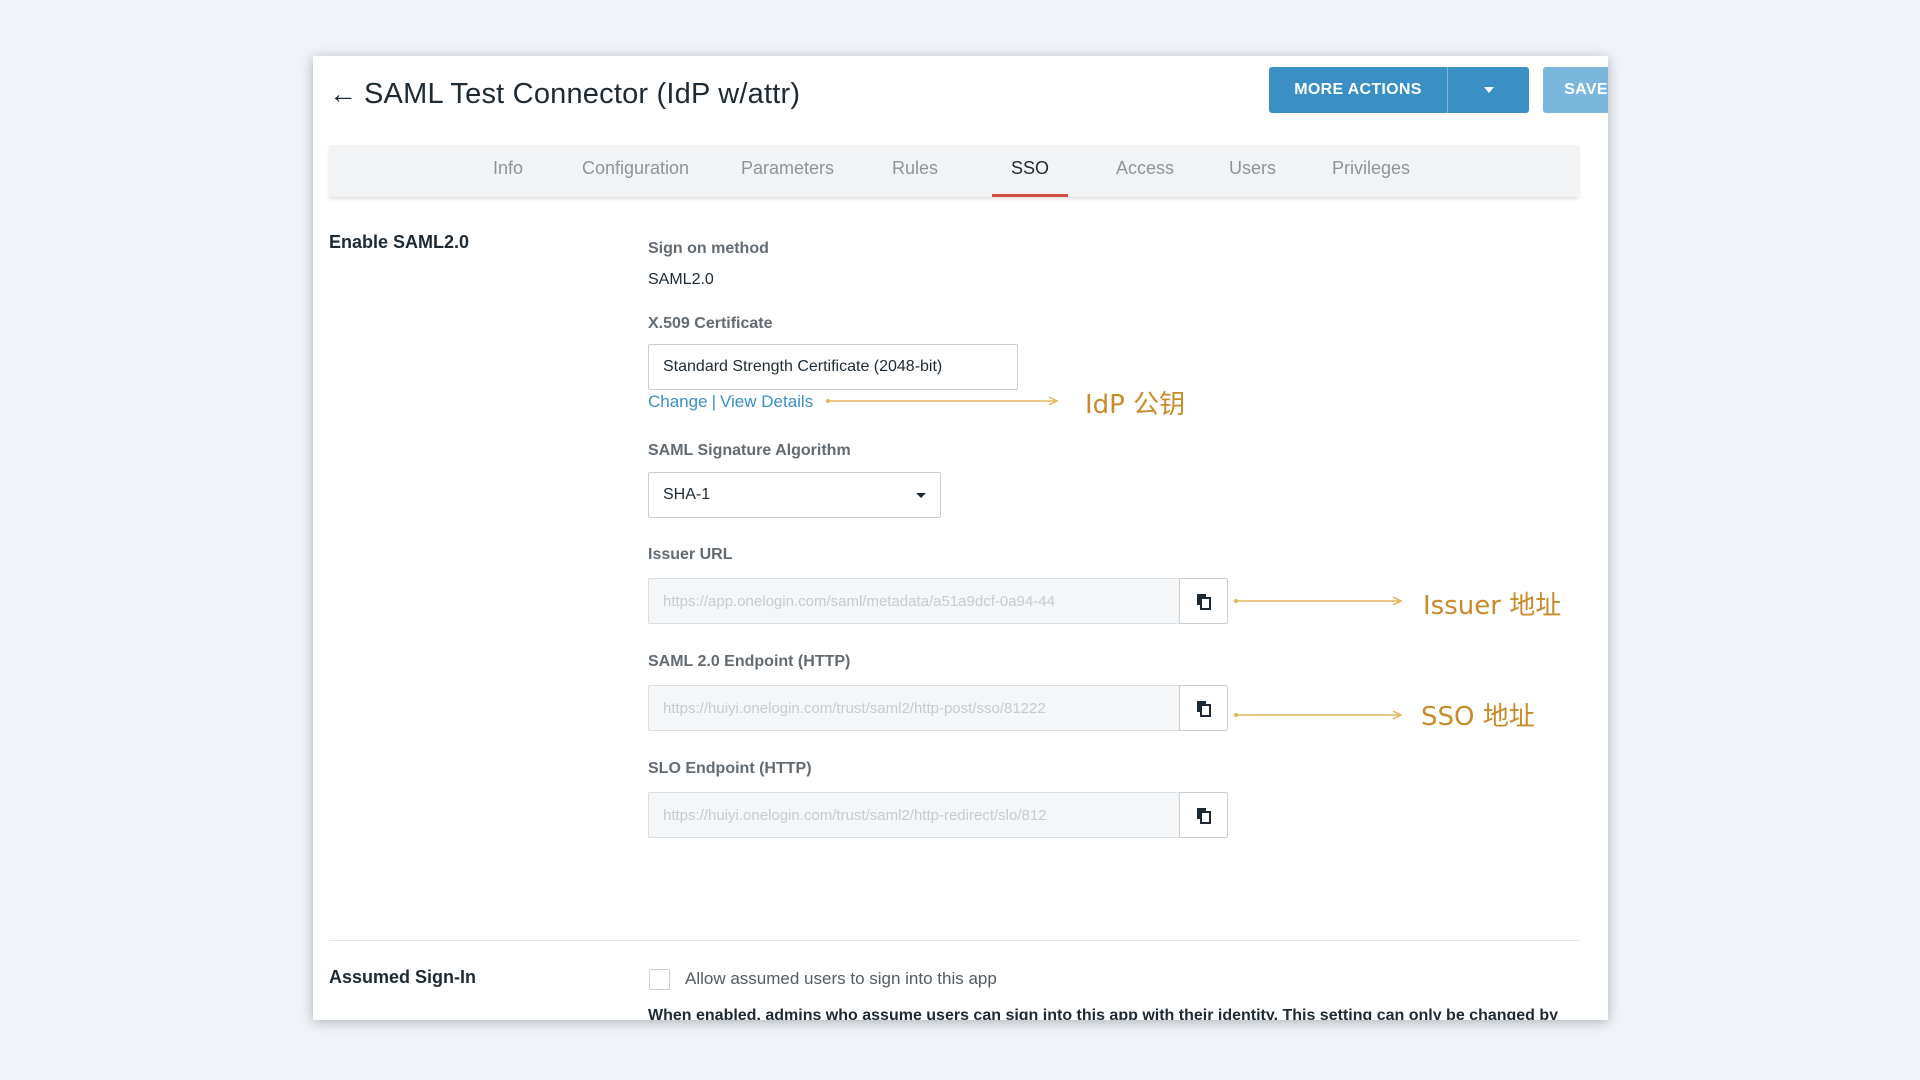 Image resolution: width=1920 pixels, height=1080 pixels. I want to click on copy-saml-endpoint-button, so click(1203, 708).